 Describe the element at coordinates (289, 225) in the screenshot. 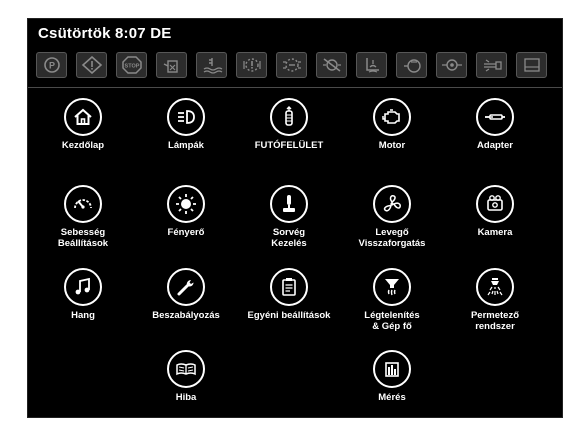

I see `menu-item-row-control: Sorvég Kezelés` at that location.